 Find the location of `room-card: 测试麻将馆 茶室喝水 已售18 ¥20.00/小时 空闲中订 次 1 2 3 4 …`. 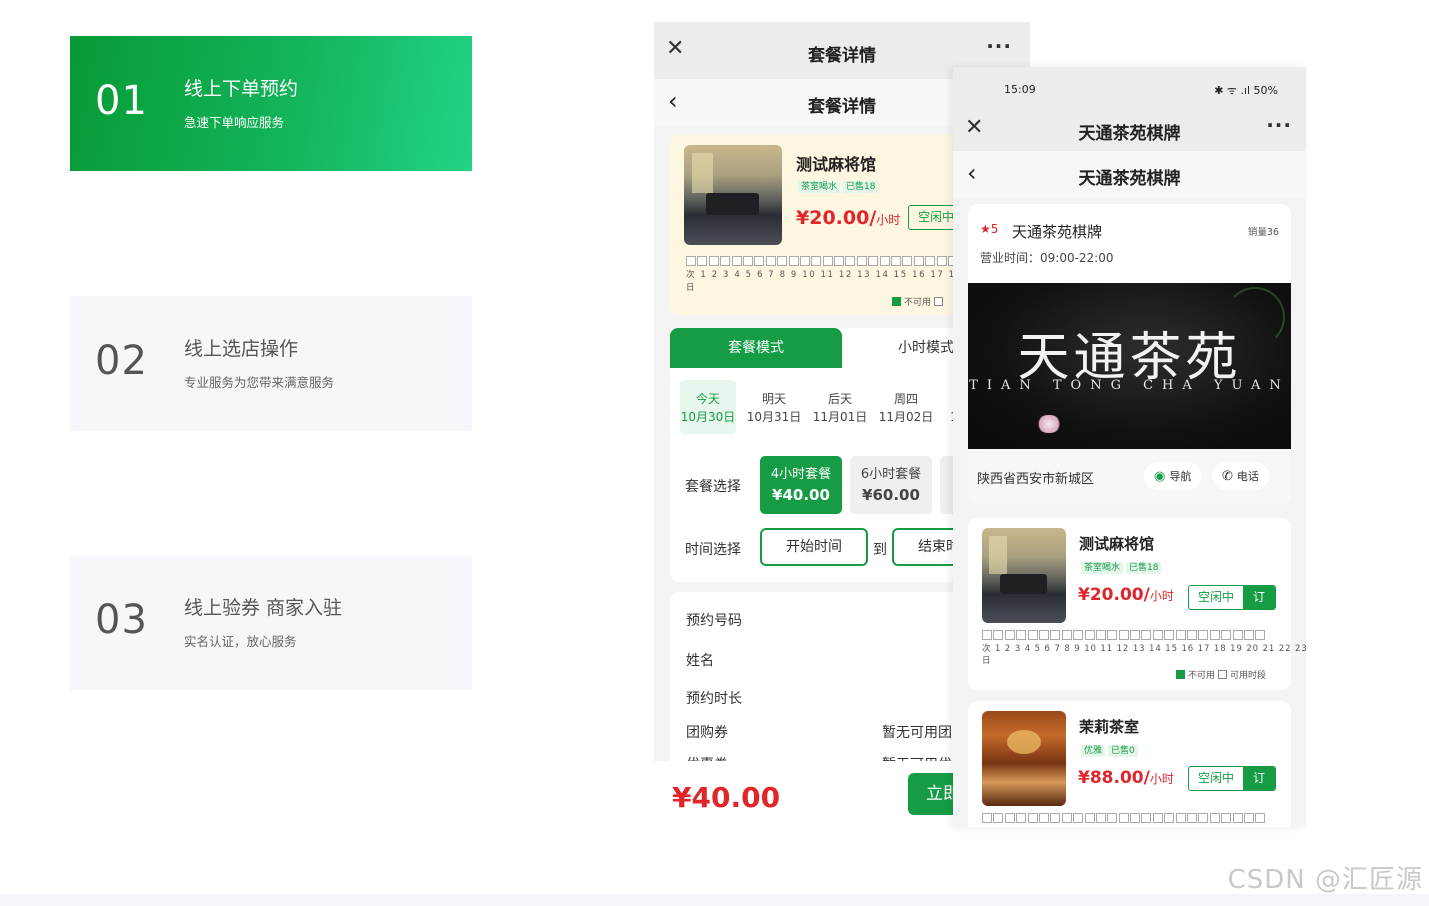

room-card: 测试麻将馆 茶室喝水 已售18 ¥20.00/小时 空闲中订 次 1 2 3 4 … is located at coordinates (1137, 604).